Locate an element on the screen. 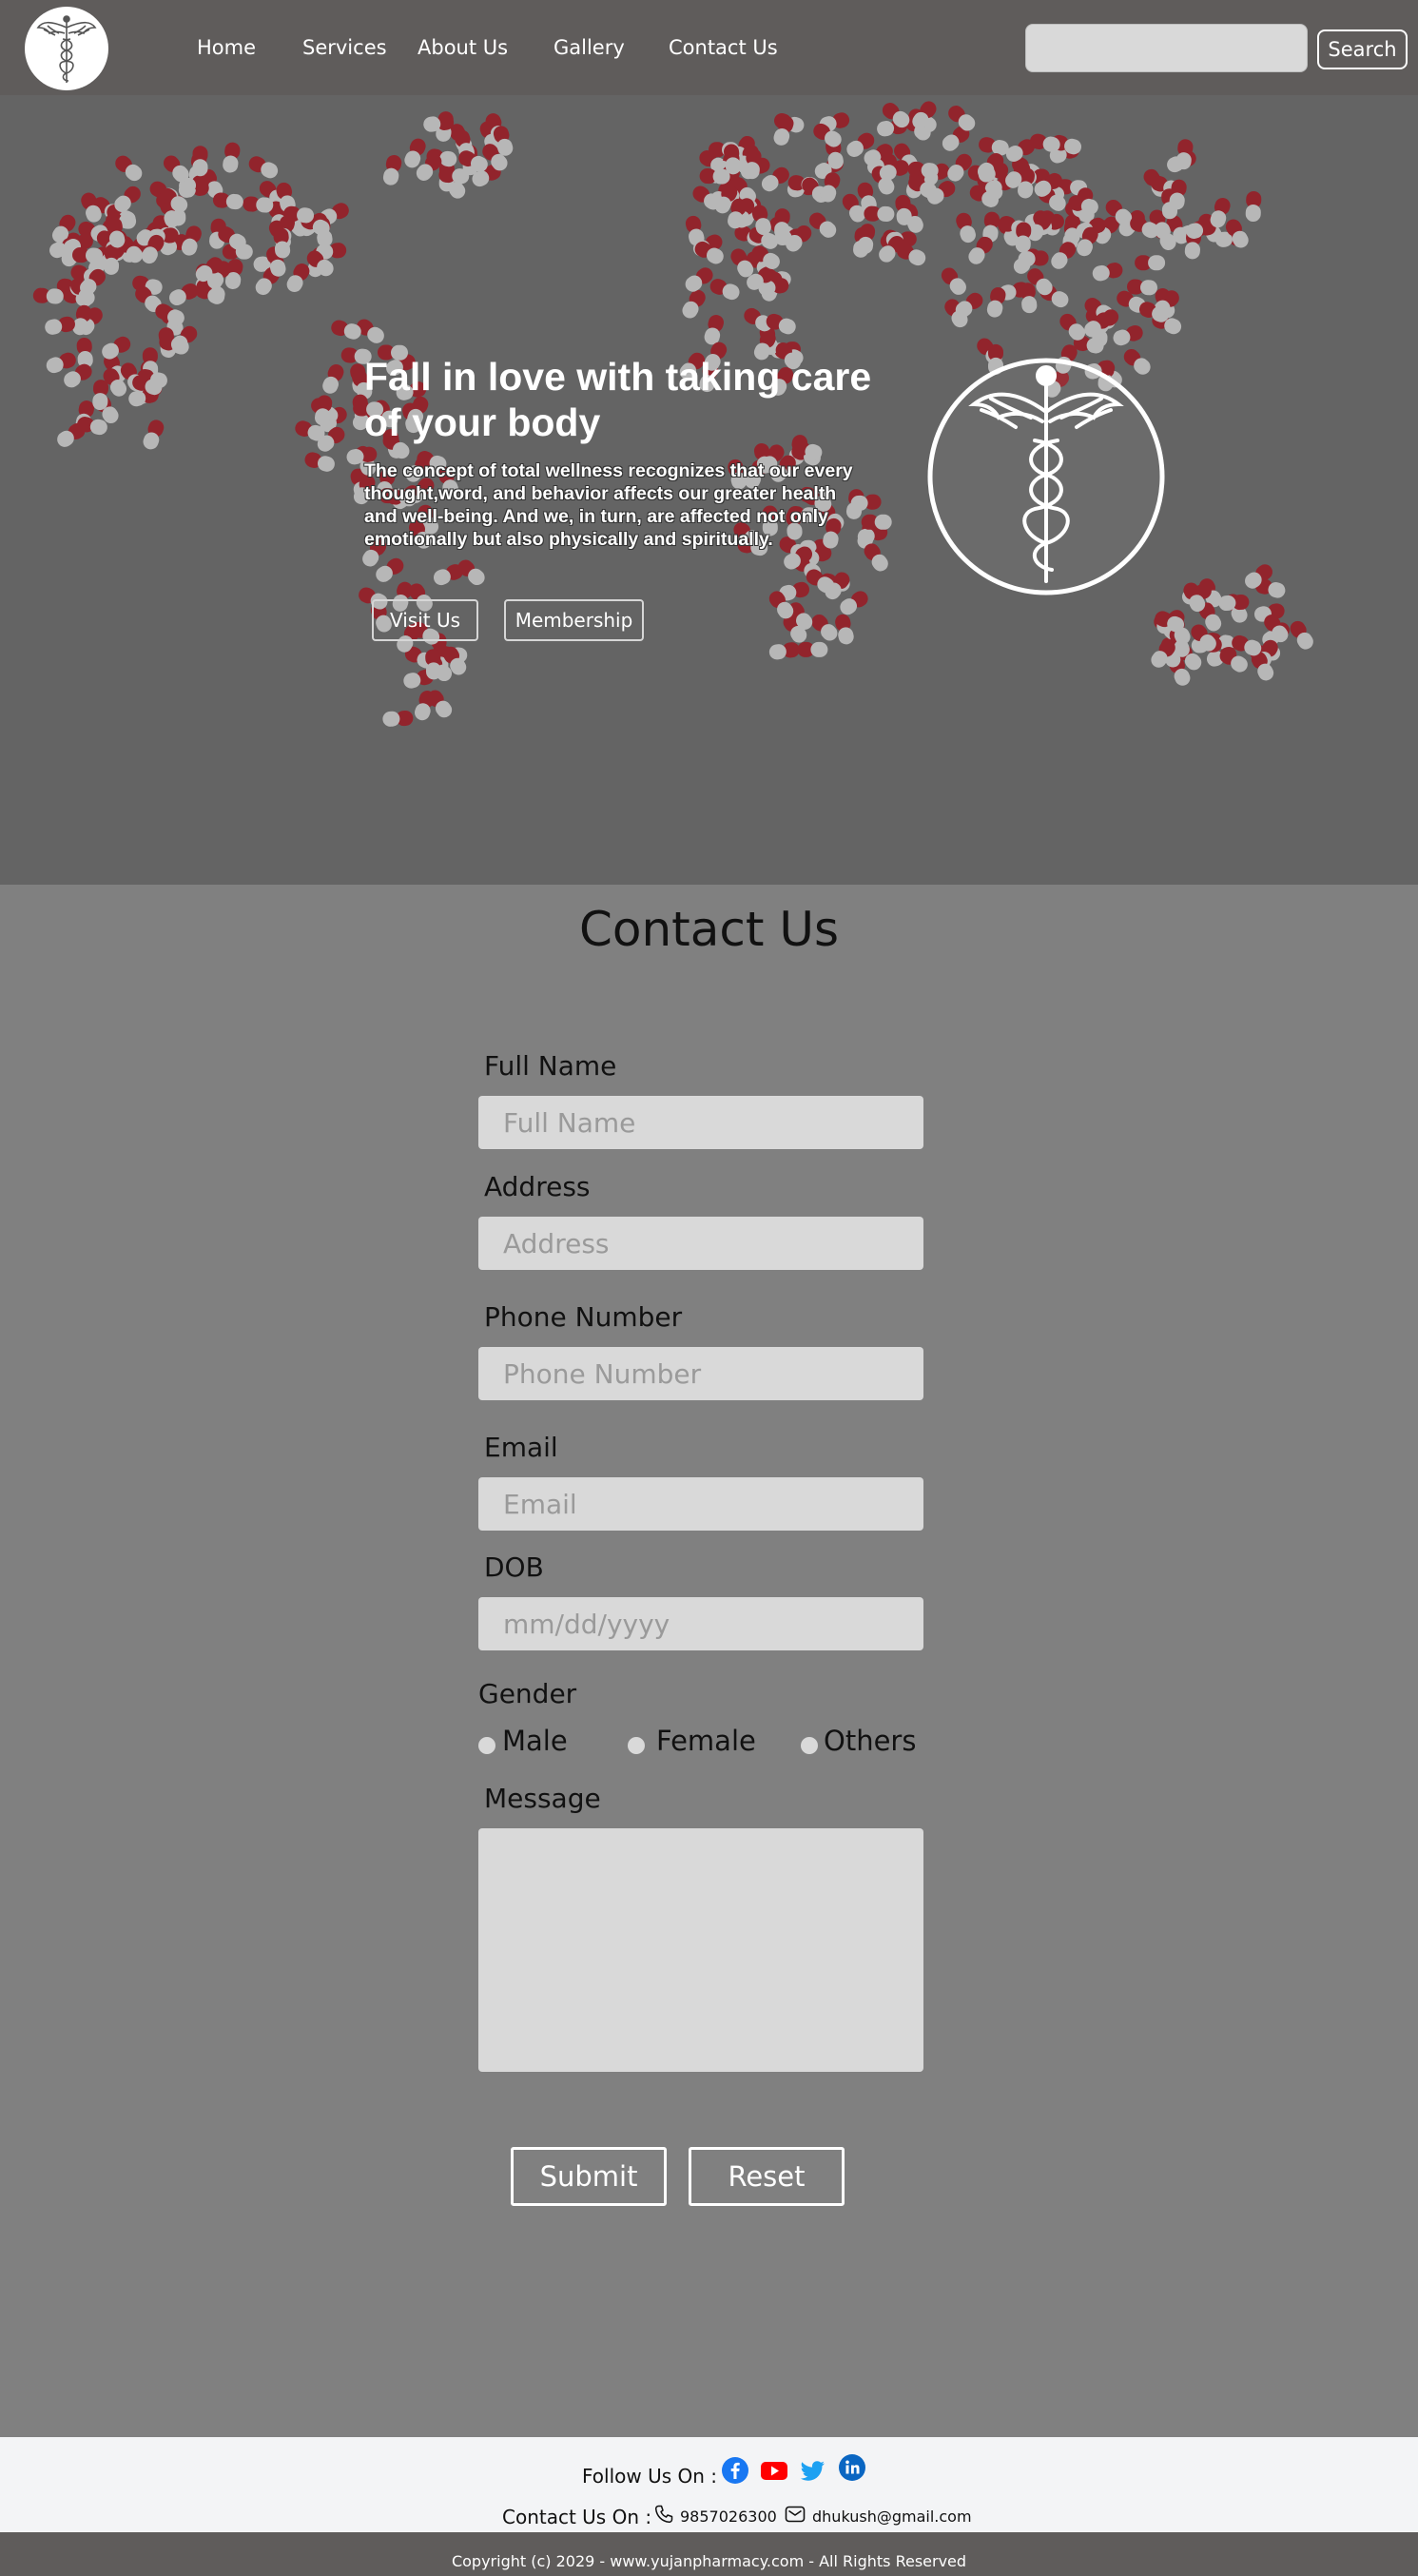  follow-label: Follow Us On : is located at coordinates (650, 2476).